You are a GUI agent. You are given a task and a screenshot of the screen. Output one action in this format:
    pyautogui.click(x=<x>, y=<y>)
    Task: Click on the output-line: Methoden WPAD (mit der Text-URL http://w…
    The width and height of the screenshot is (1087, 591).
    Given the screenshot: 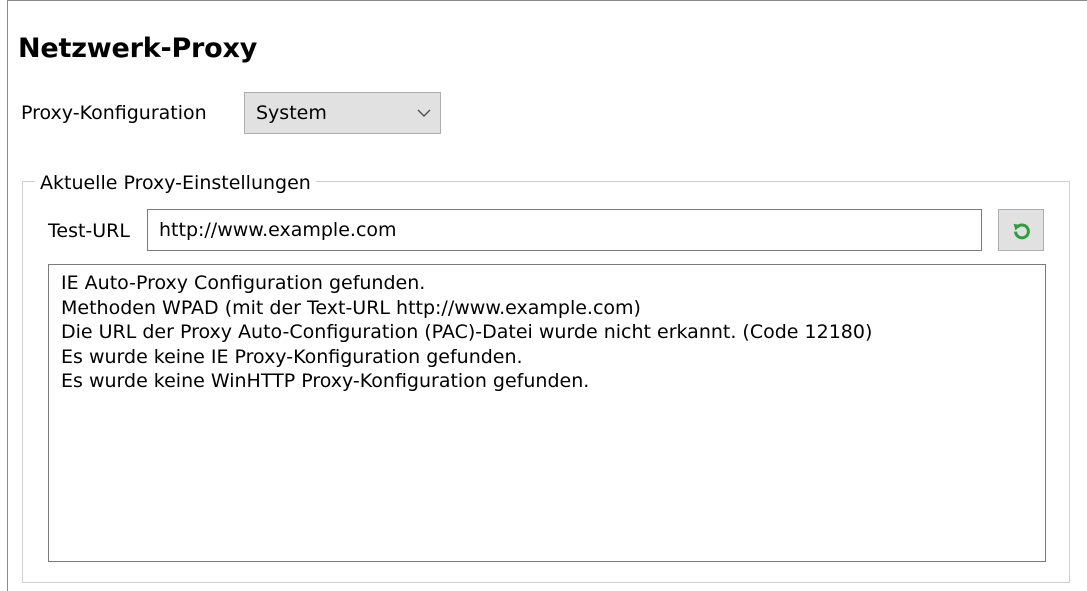 What is the action you would take?
    pyautogui.click(x=351, y=307)
    